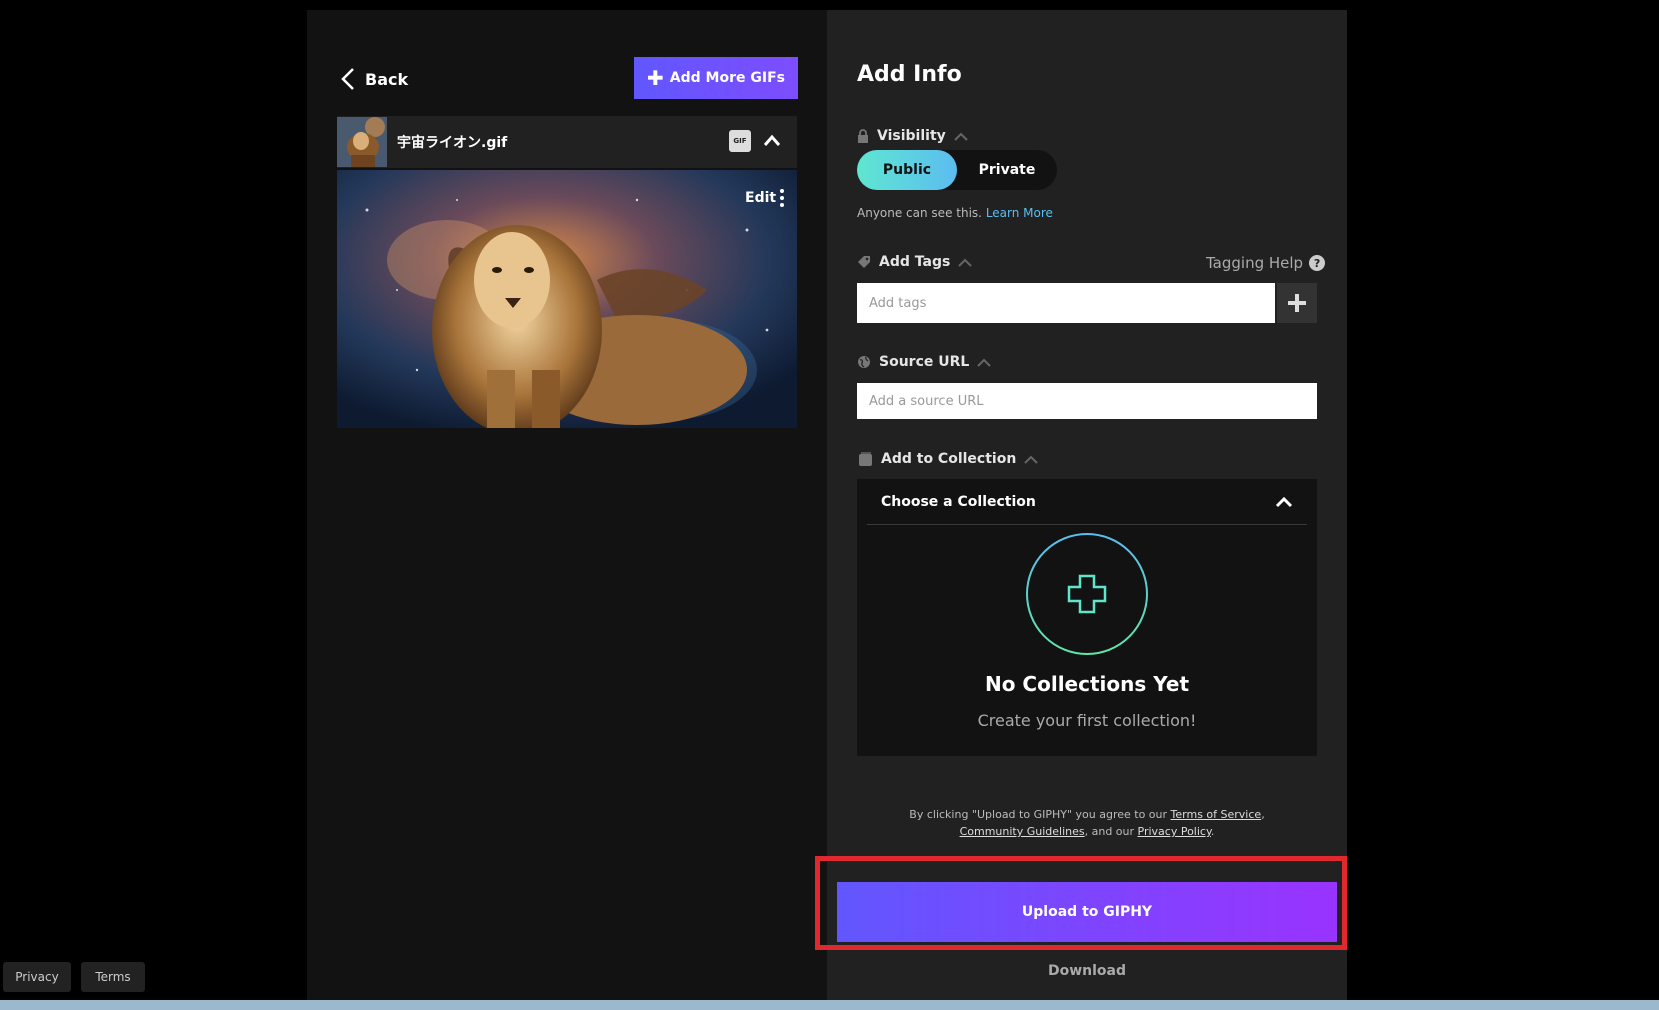 Image resolution: width=1659 pixels, height=1010 pixels. What do you see at coordinates (1212, 831) in the screenshot?
I see `legal-end: .` at bounding box center [1212, 831].